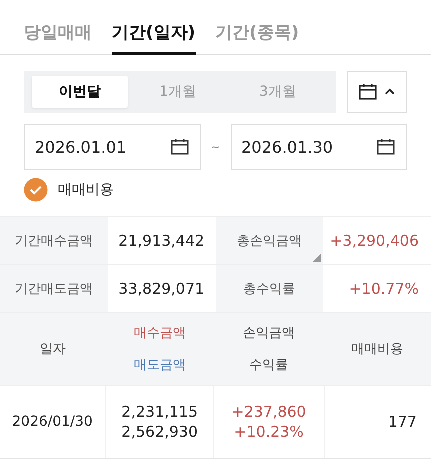  What do you see at coordinates (52, 422) in the screenshot?
I see `table-cell: 2026/01/30` at bounding box center [52, 422].